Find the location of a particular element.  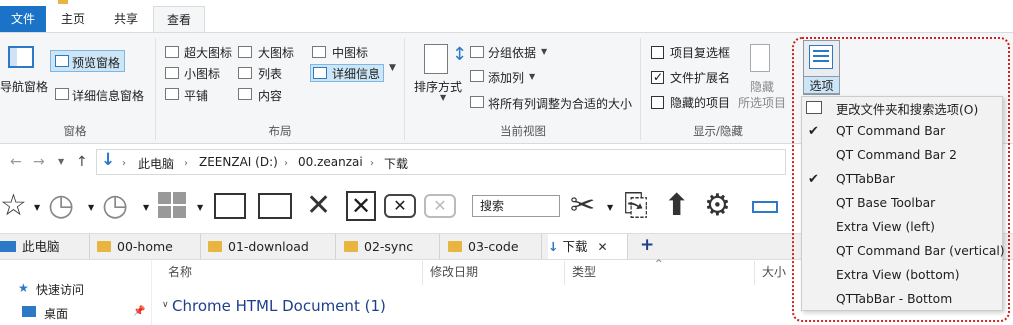

layout-details: 详细信息 is located at coordinates (356, 73).